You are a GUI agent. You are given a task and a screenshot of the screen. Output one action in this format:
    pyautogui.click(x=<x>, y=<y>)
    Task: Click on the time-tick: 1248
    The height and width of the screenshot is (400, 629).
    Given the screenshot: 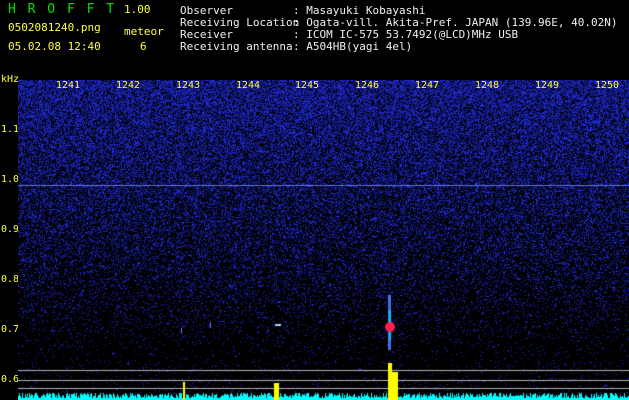 What is the action you would take?
    pyautogui.click(x=487, y=85)
    